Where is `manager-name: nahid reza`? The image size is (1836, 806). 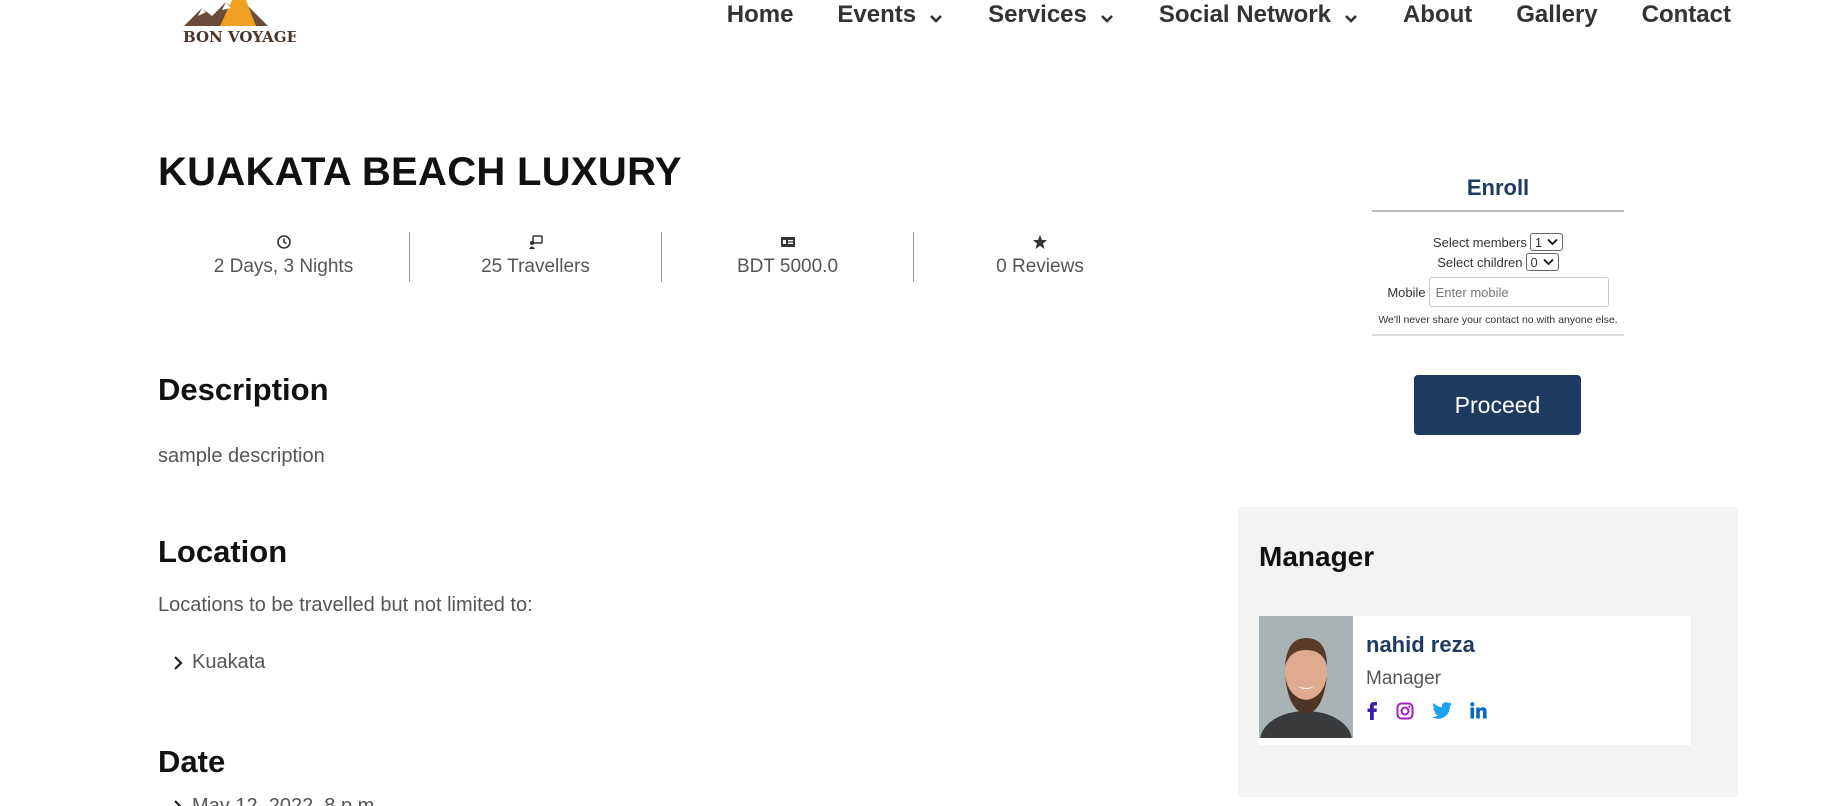 manager-name: nahid reza is located at coordinates (1435, 645).